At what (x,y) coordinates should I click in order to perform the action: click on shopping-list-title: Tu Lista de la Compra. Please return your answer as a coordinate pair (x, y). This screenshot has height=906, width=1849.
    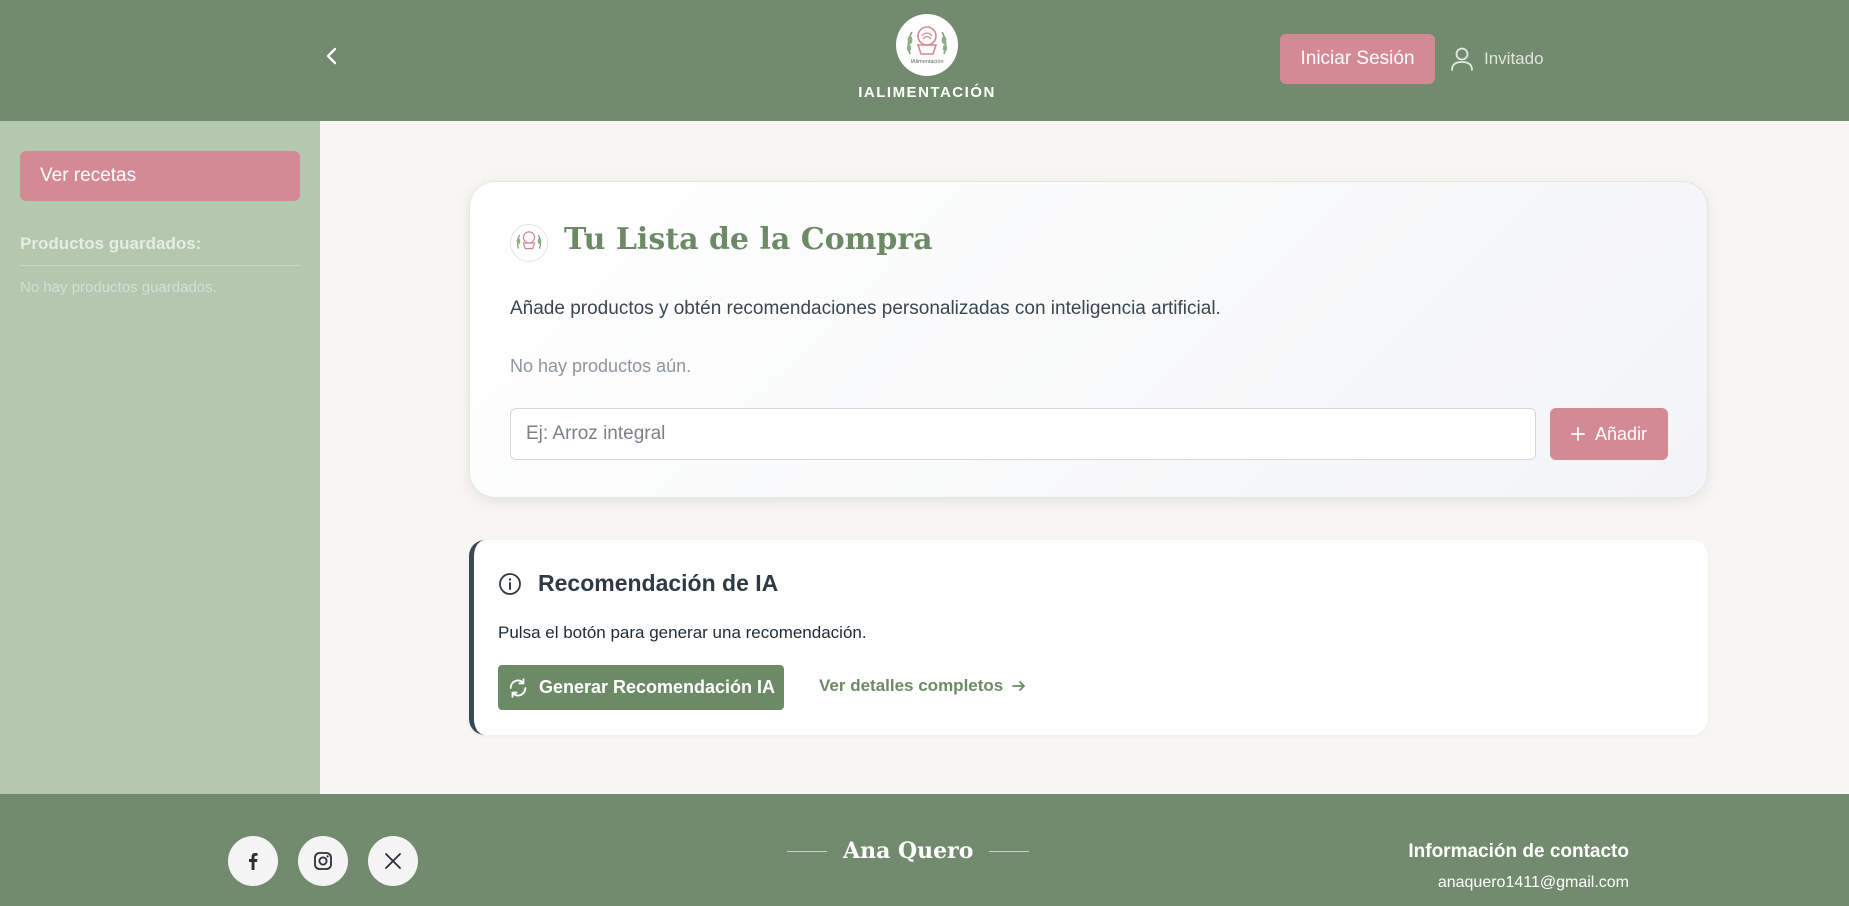
    Looking at the image, I should click on (748, 239).